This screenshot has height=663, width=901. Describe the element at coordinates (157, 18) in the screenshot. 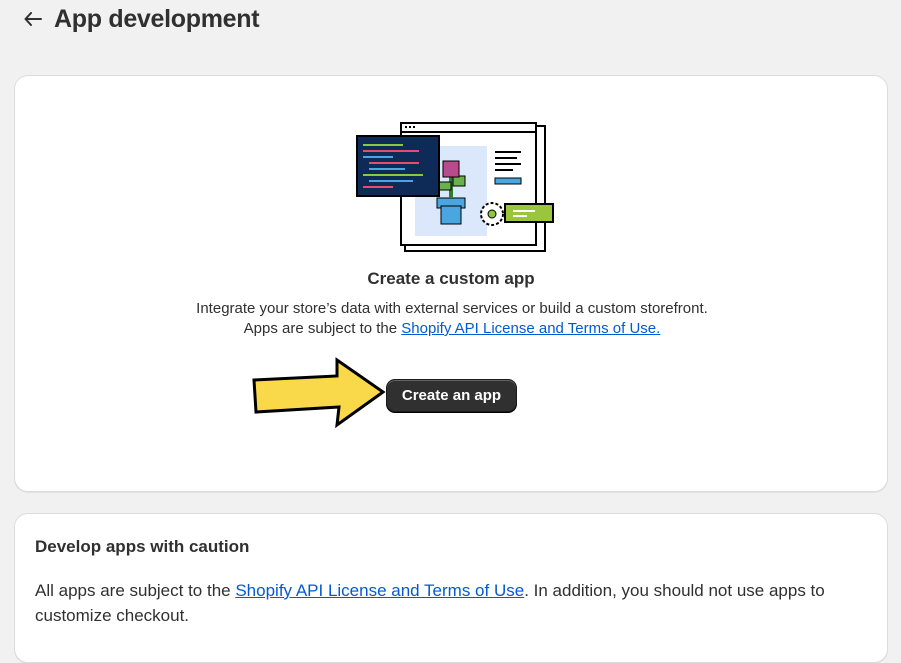

I see `page-title: App development` at that location.